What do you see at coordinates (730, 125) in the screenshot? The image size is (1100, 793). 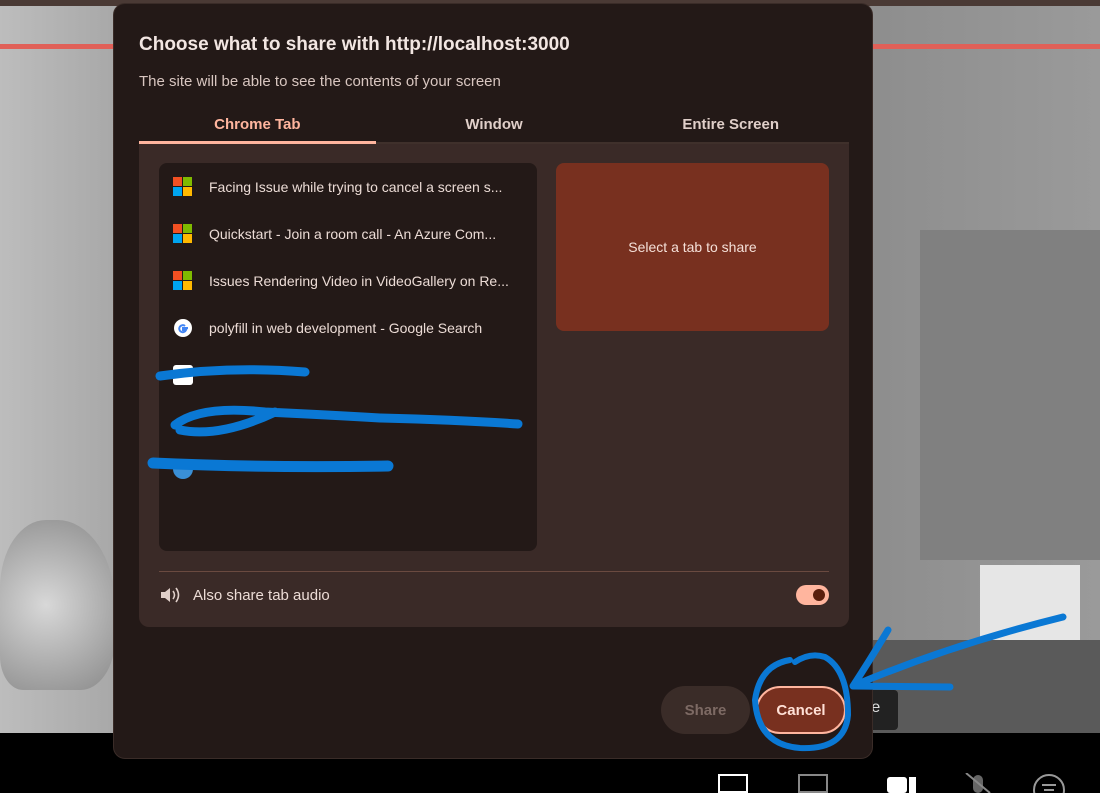 I see `tab-entire-screen: Entire Screen` at bounding box center [730, 125].